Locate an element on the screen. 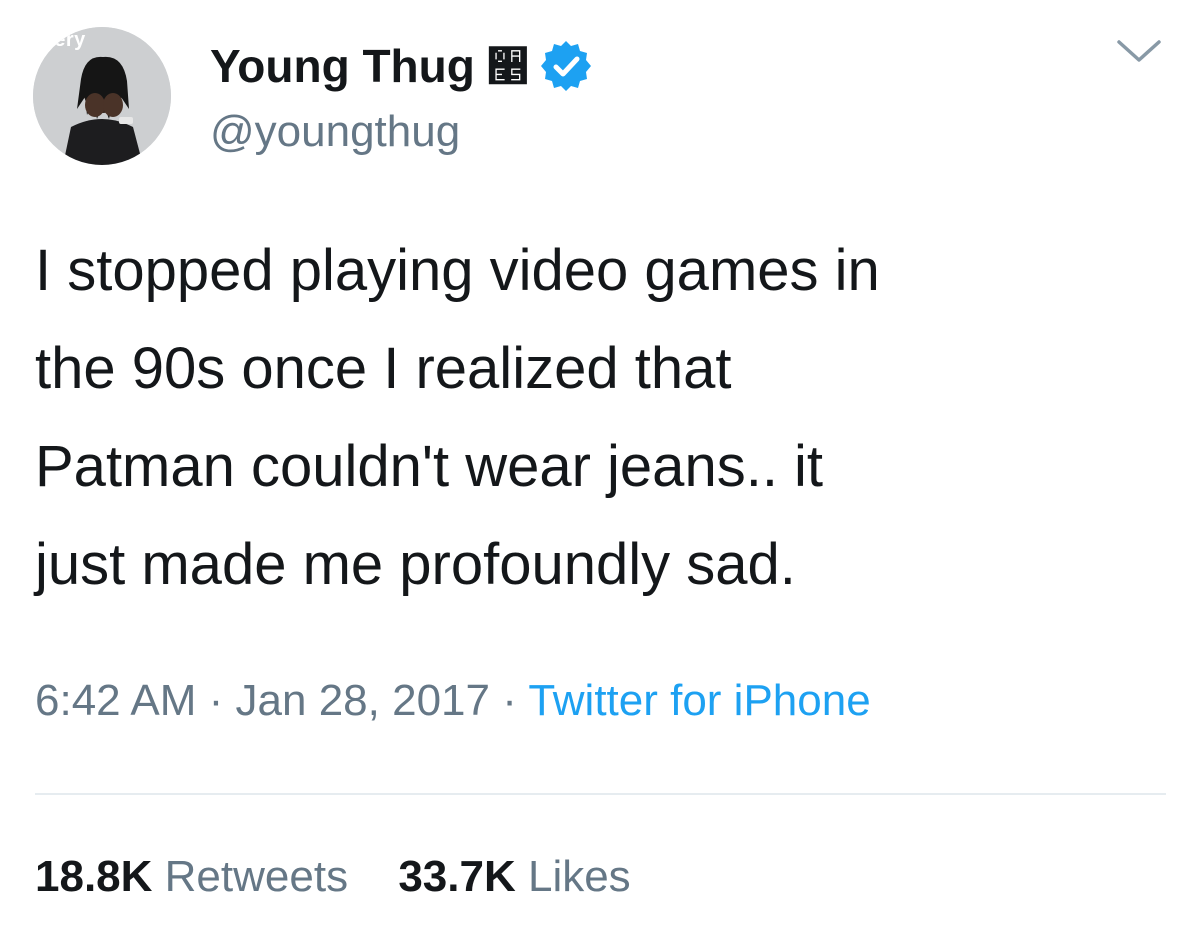 The width and height of the screenshot is (1200, 943). likes-label: Likes is located at coordinates (579, 876).